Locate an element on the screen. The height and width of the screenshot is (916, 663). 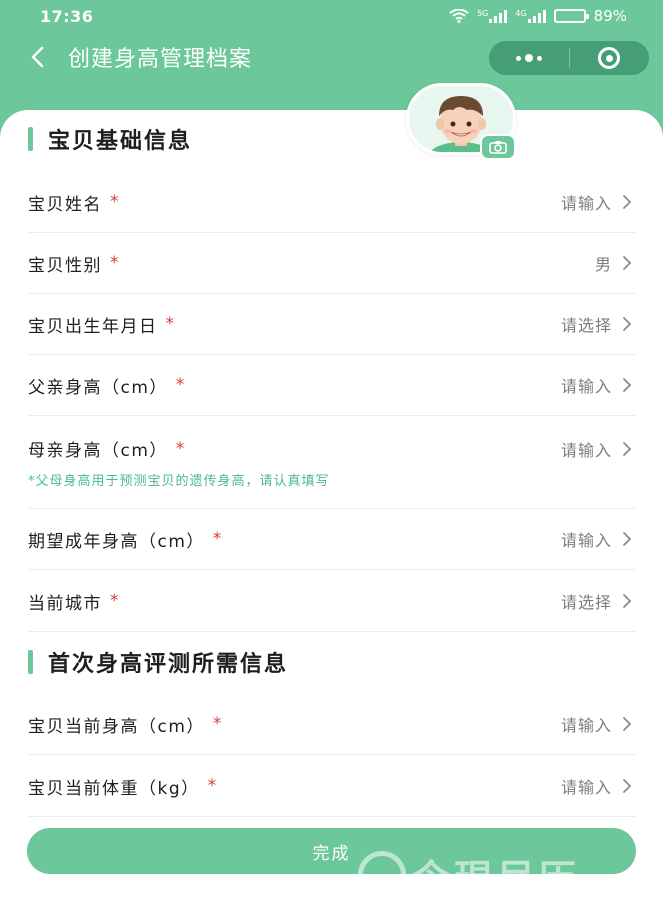
form-row-baby-name: 宝贝姓名 * 请输入 is located at coordinates (332, 202).